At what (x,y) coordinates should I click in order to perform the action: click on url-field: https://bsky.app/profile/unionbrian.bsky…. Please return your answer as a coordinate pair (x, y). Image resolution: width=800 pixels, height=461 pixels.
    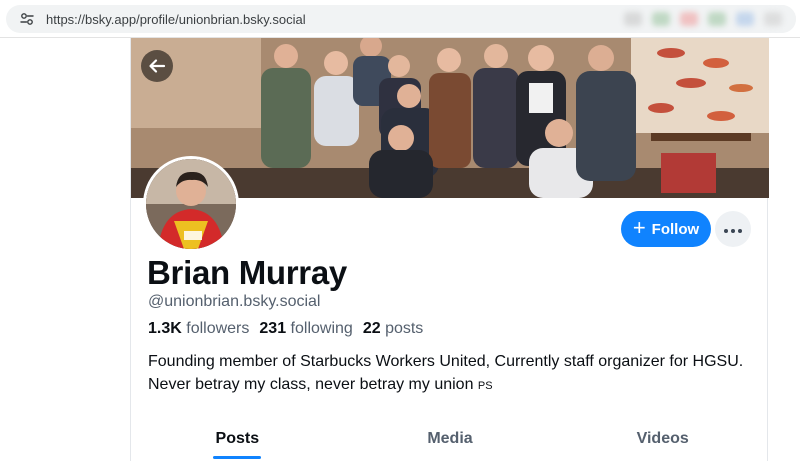
    Looking at the image, I should click on (401, 19).